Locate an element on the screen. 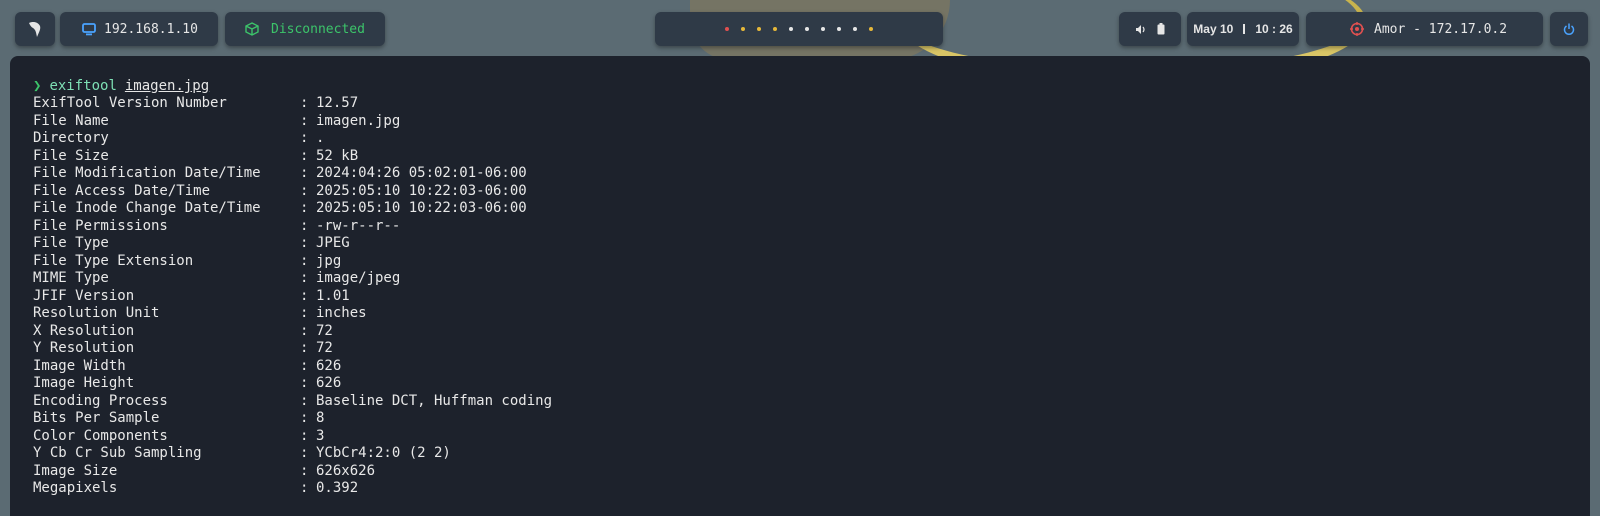  output-row: Image Width:626 is located at coordinates (811, 367).